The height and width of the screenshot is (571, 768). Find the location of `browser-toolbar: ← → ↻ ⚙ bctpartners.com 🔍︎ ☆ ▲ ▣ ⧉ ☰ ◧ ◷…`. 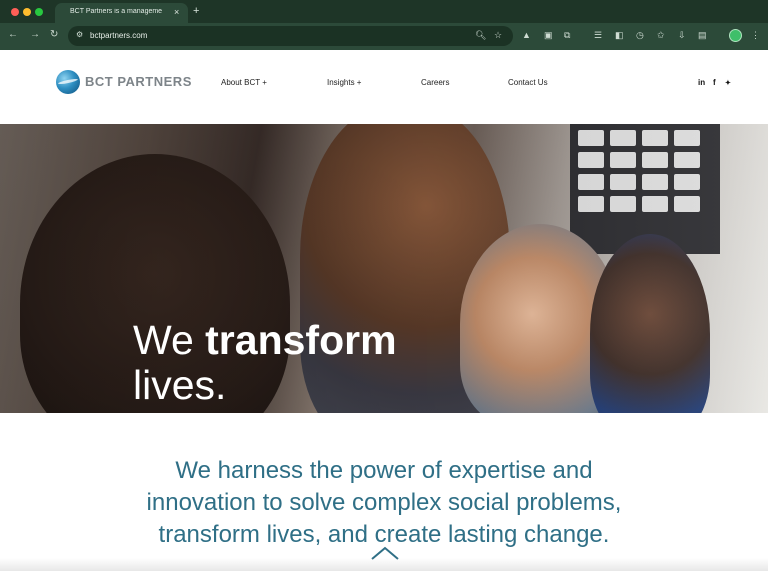

browser-toolbar: ← → ↻ ⚙ bctpartners.com 🔍︎ ☆ ▲ ▣ ⧉ ☰ ◧ ◷… is located at coordinates (384, 36).